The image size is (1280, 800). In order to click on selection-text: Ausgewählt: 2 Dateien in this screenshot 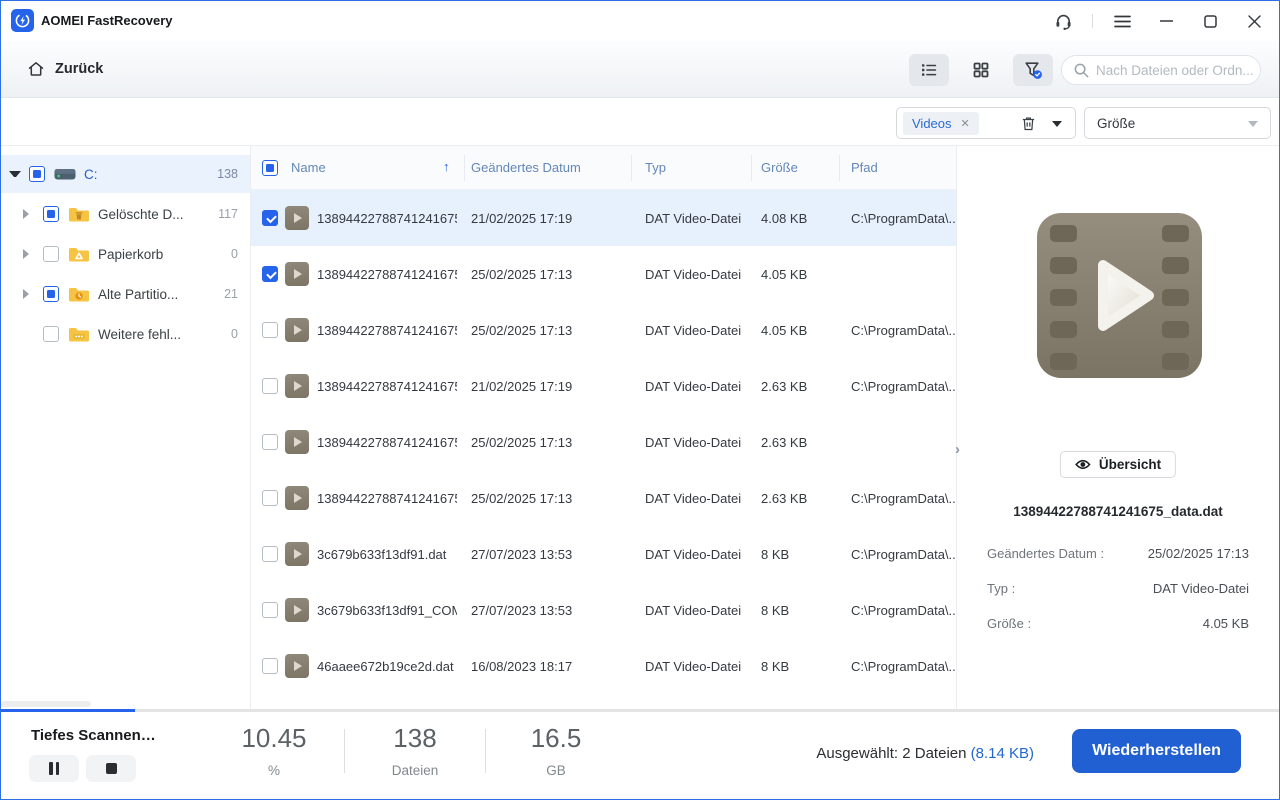, I will do `click(893, 753)`.